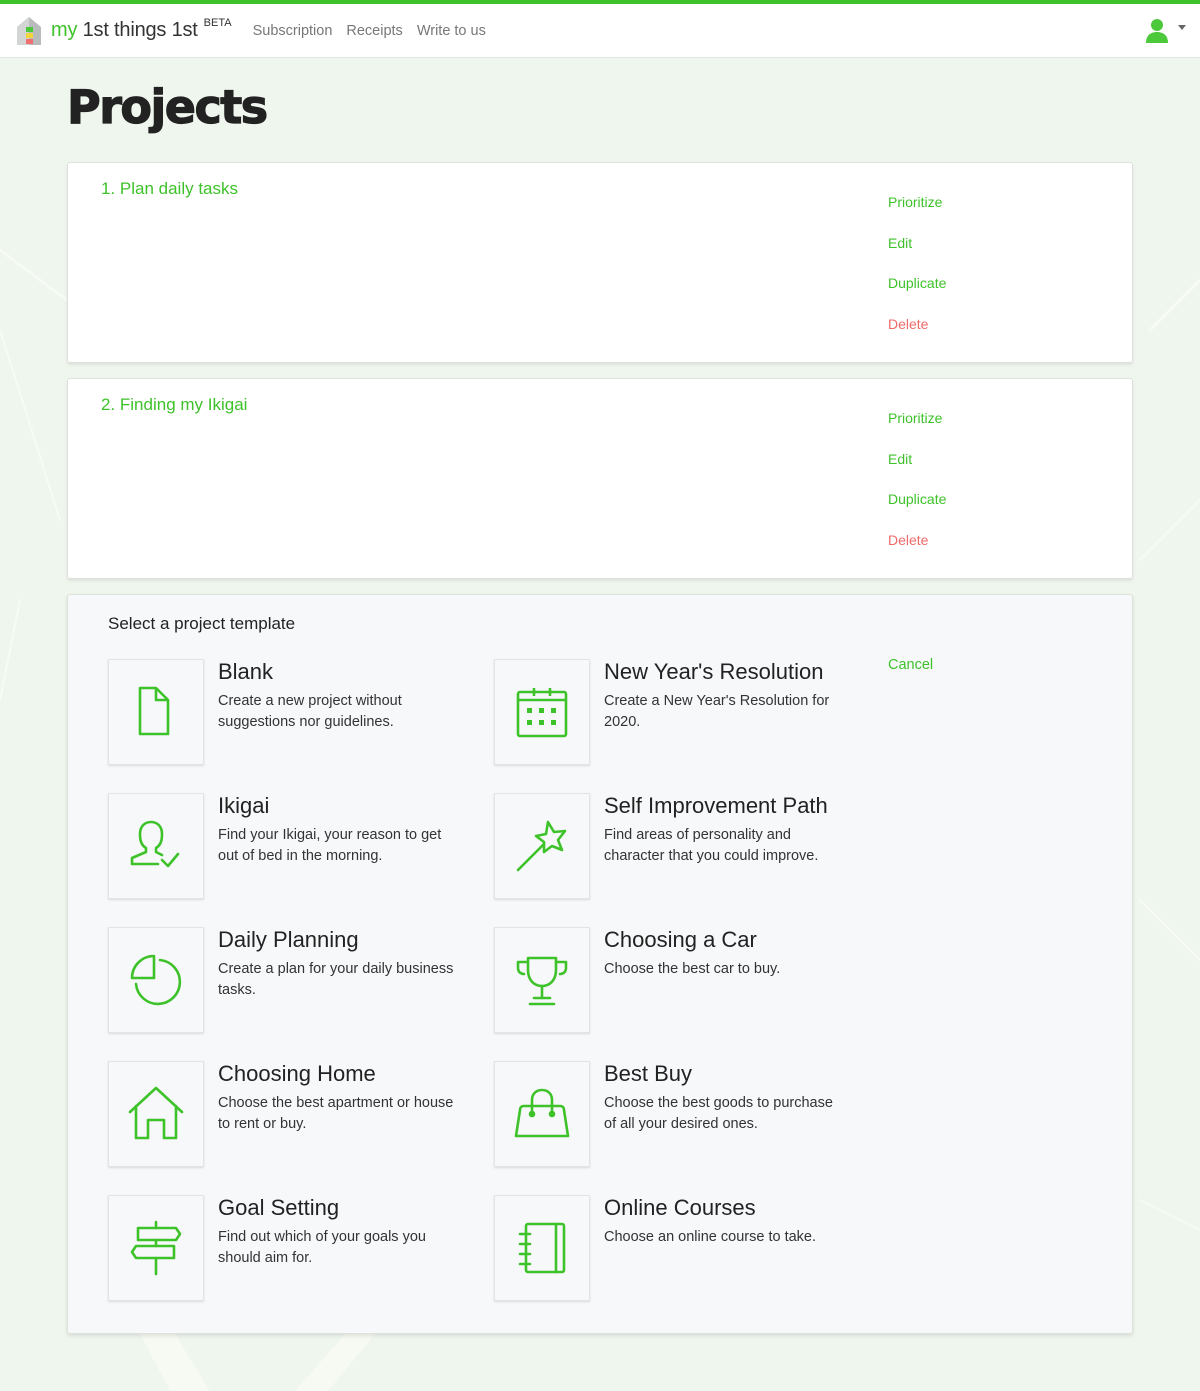 The width and height of the screenshot is (1200, 1391). I want to click on template-name: New Year's Resolution, so click(714, 671).